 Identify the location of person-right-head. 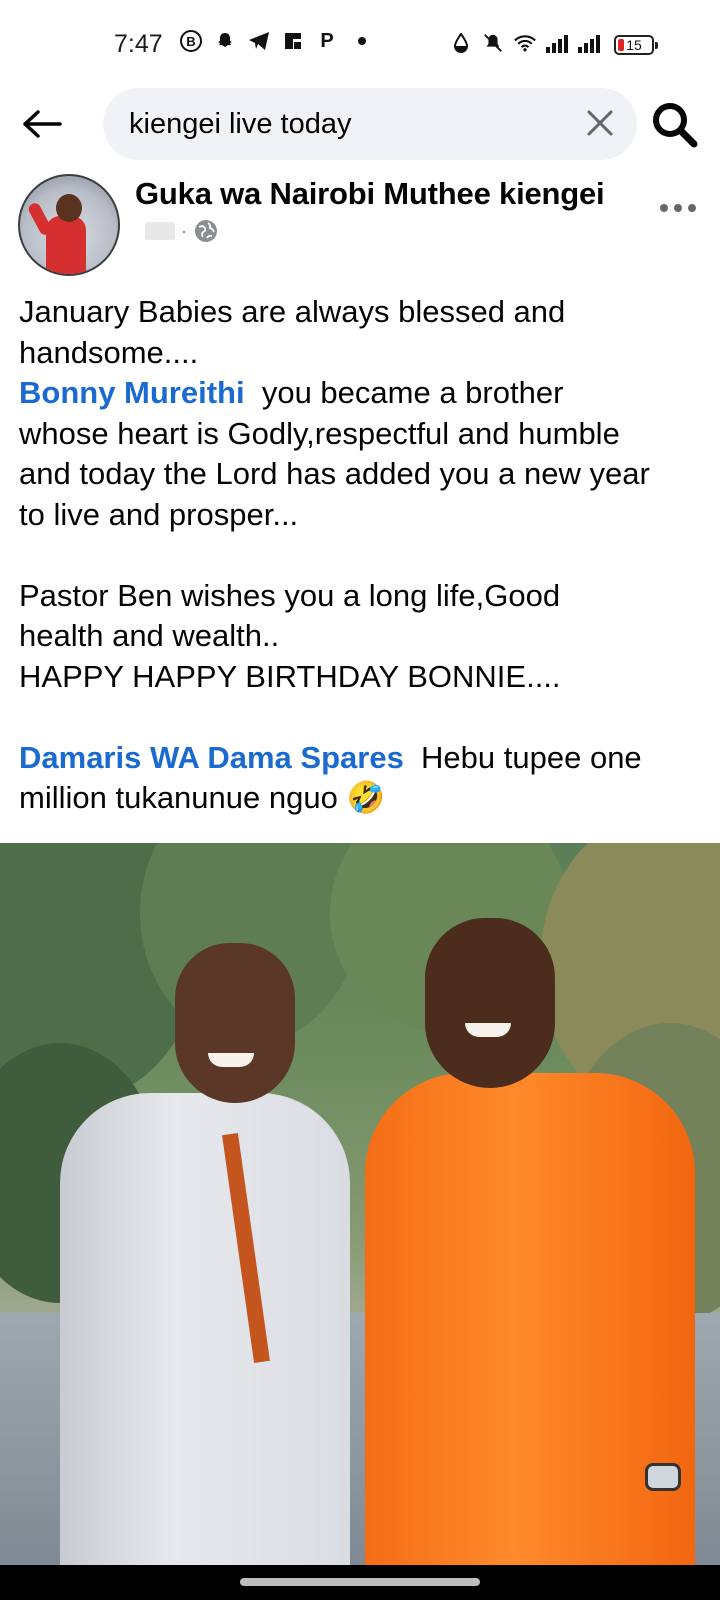
(490, 1003).